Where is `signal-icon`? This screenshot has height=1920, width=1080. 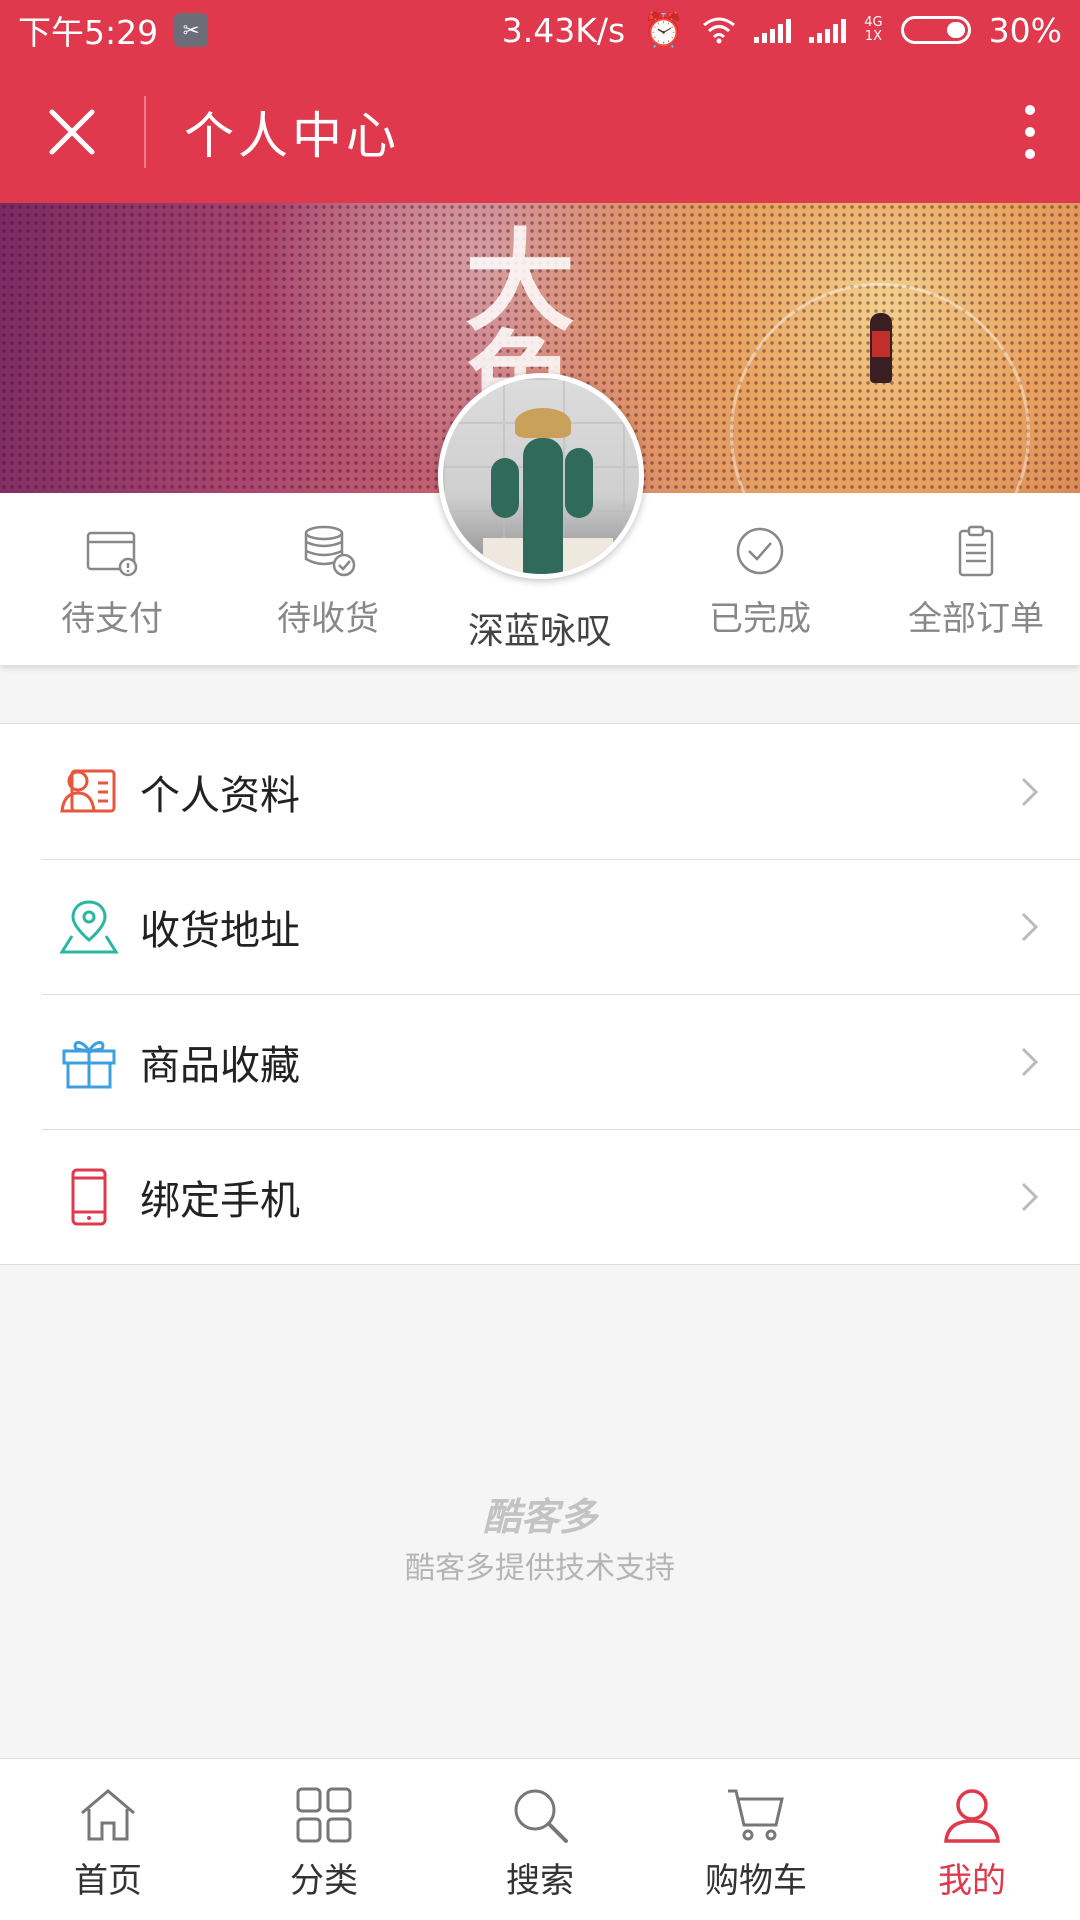
signal-icon is located at coordinates (773, 30).